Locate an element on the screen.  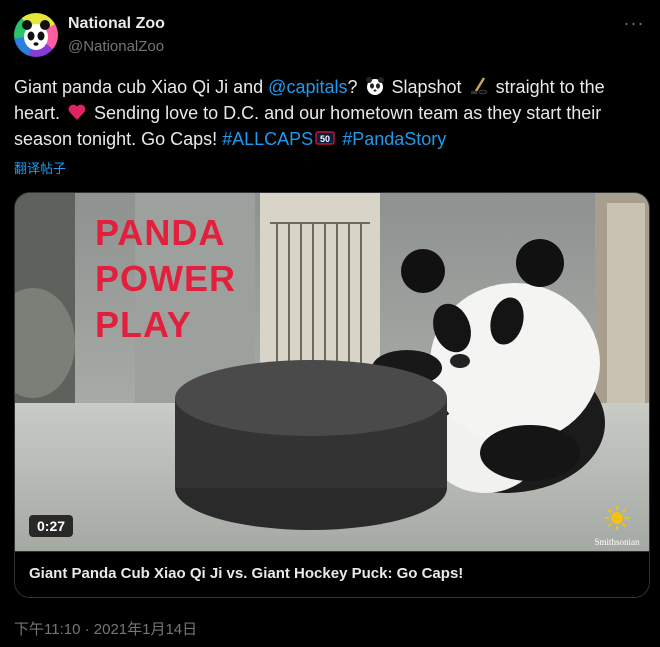
heart-emoji-icon is located at coordinates (77, 112).